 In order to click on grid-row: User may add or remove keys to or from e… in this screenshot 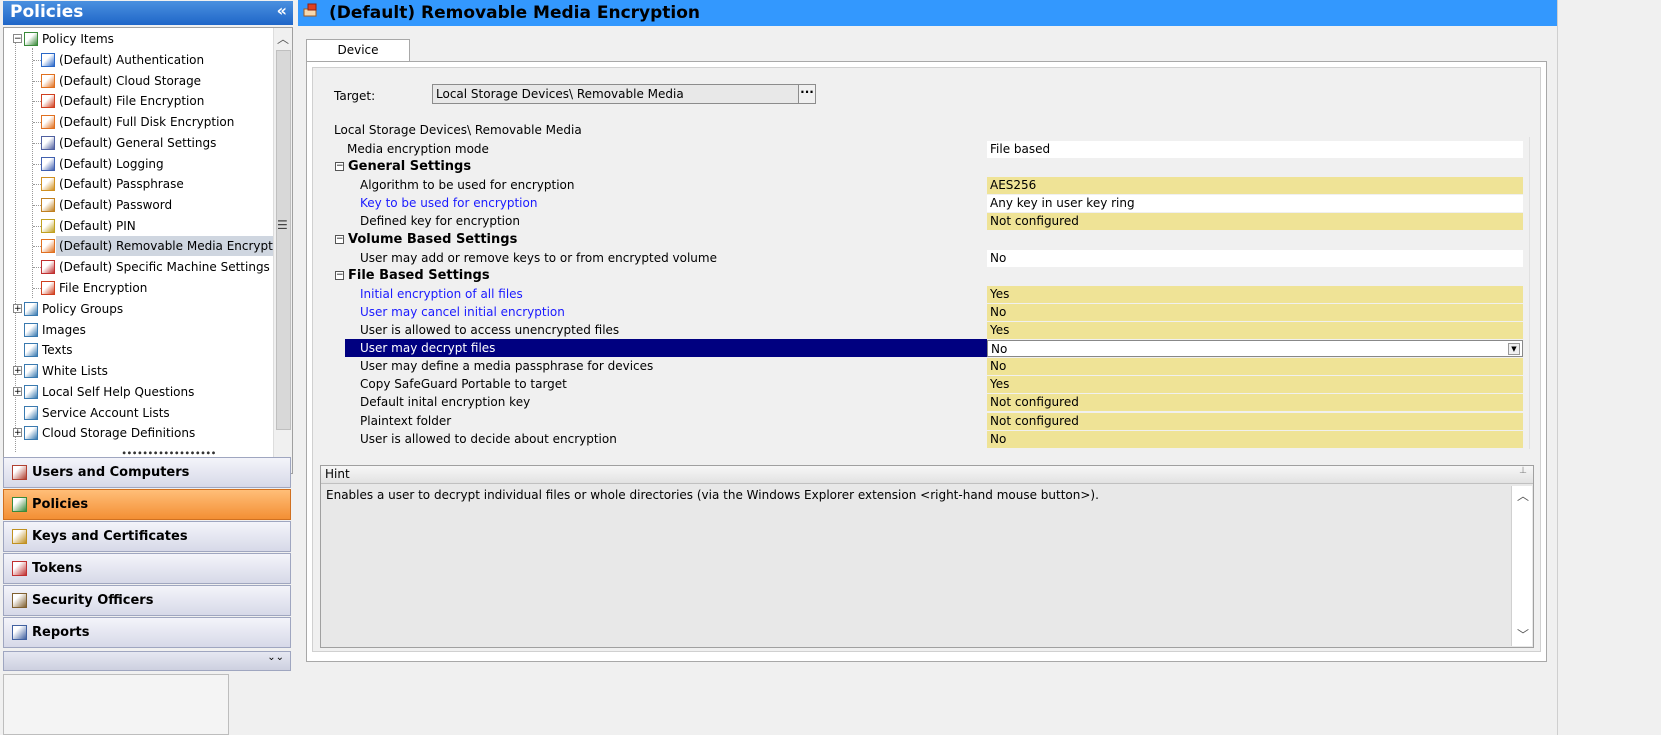, I will do `click(928, 258)`.